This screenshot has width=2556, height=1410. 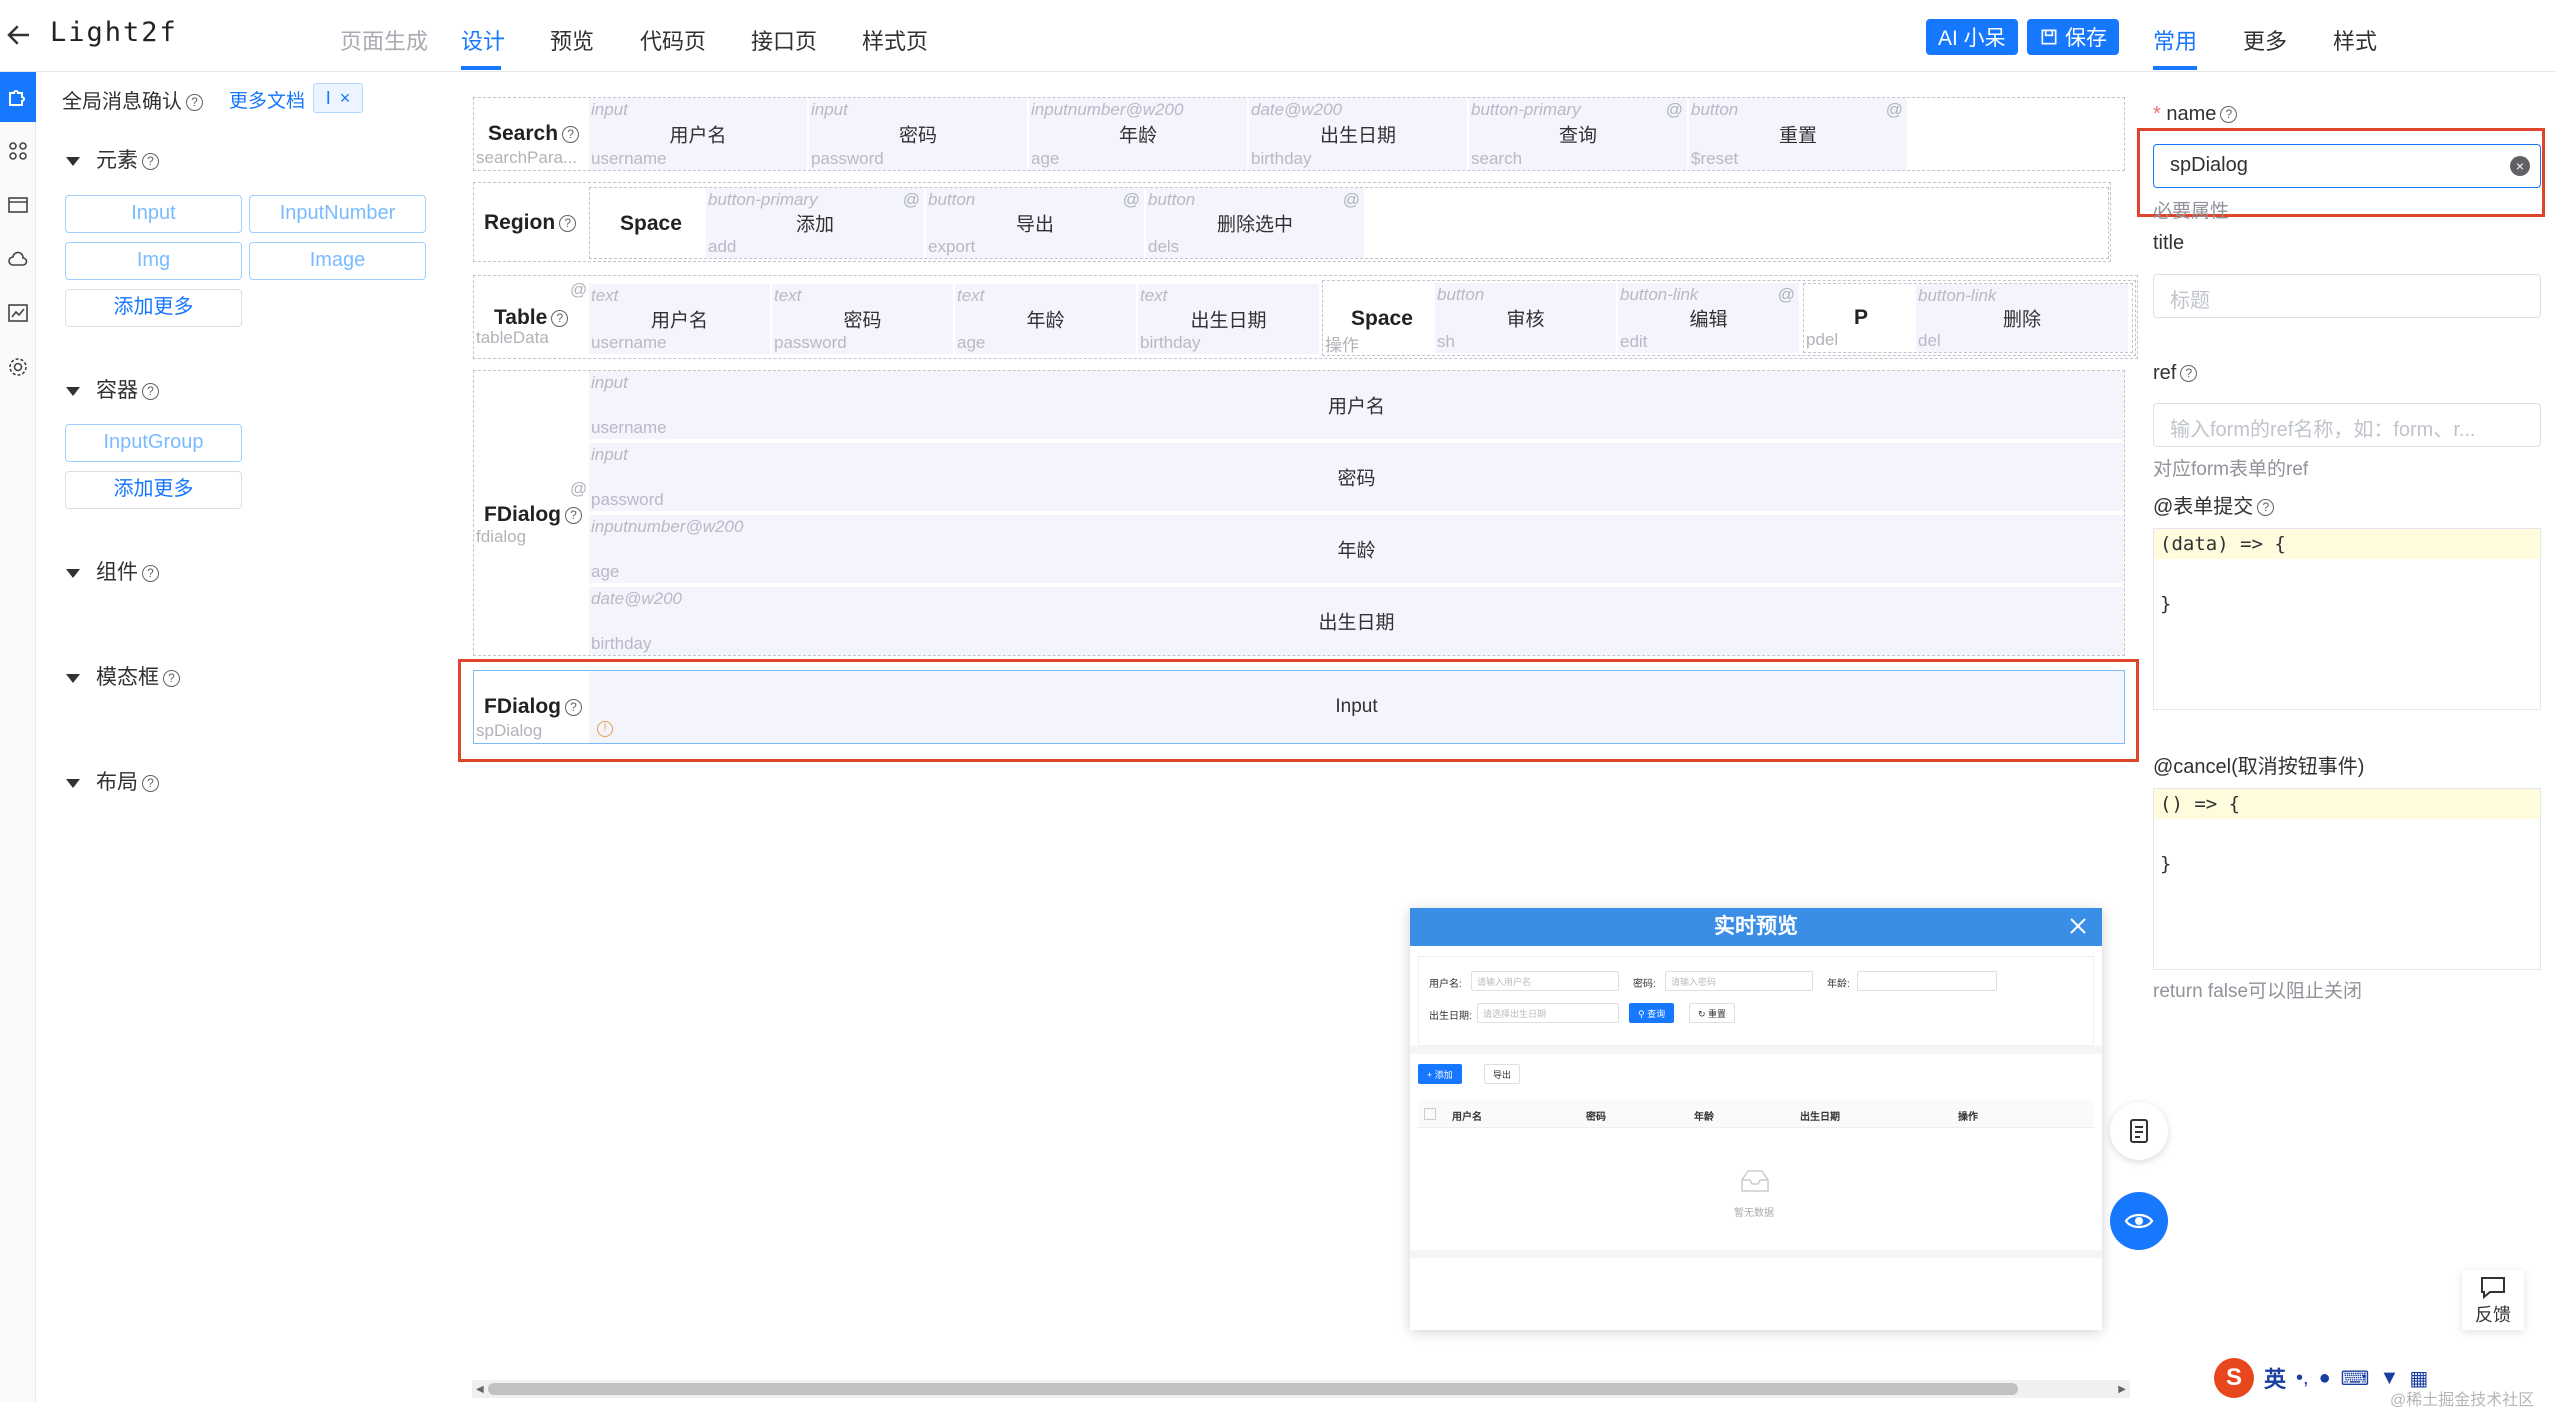 What do you see at coordinates (153, 308) in the screenshot?
I see `add-more-elements-button: 添加更多` at bounding box center [153, 308].